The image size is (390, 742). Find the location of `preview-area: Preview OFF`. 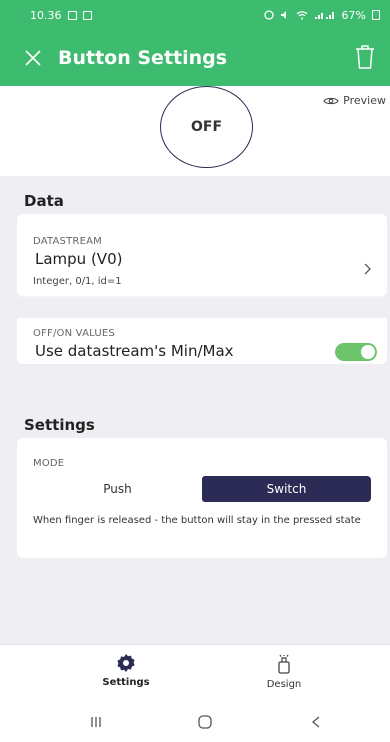

preview-area: Preview OFF is located at coordinates (195, 131).